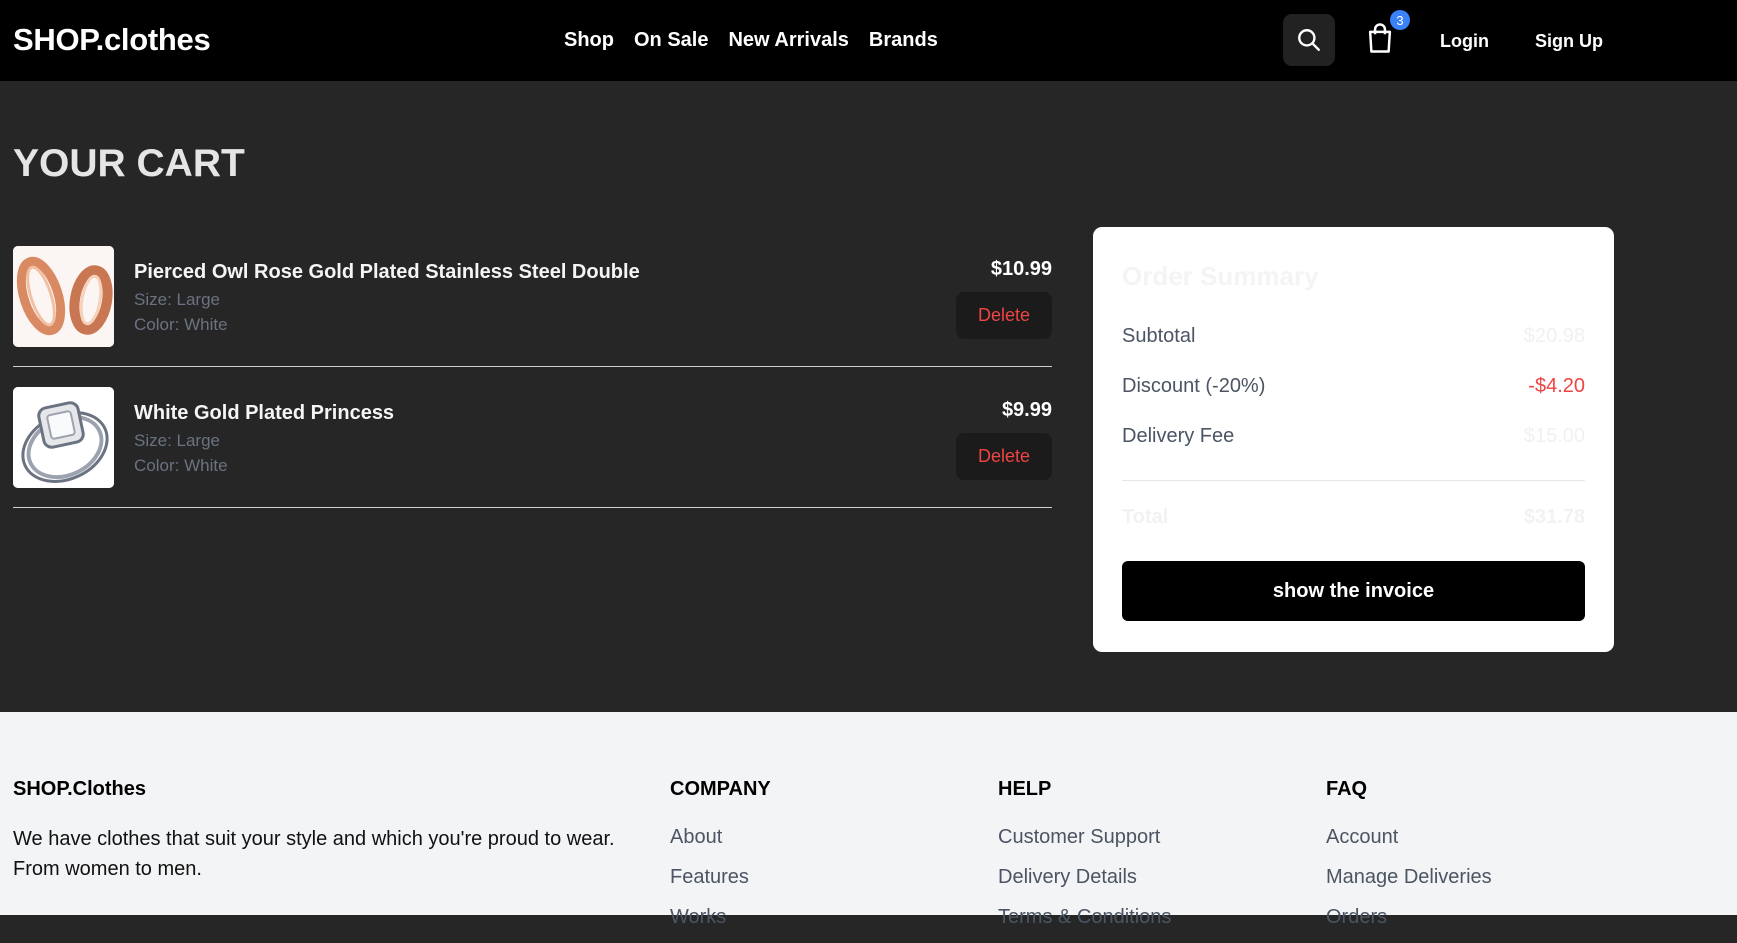  What do you see at coordinates (903, 40) in the screenshot?
I see `nav-link-brands: Brands` at bounding box center [903, 40].